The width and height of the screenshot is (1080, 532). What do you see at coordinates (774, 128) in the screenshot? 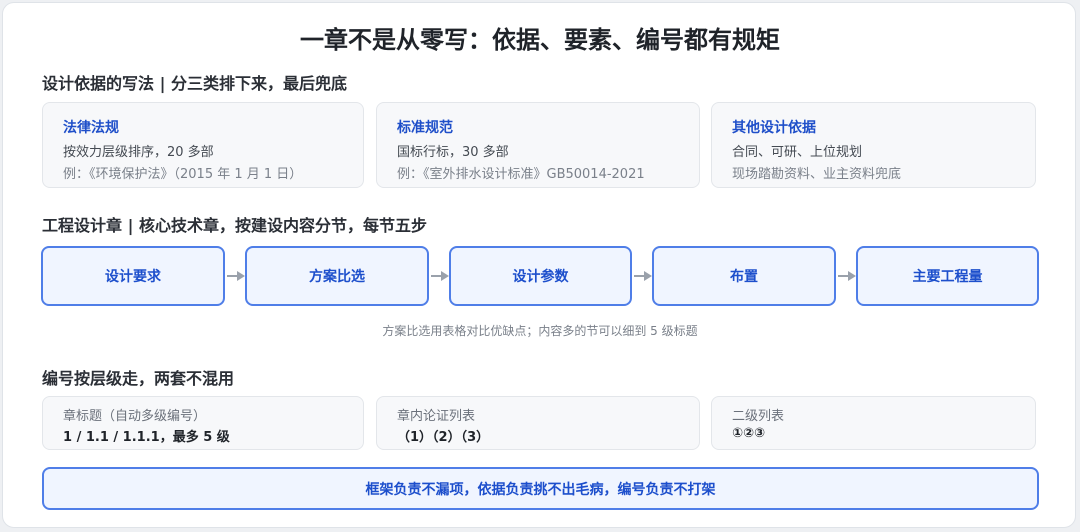
I see `basis-card-title: 其他设计依据` at bounding box center [774, 128].